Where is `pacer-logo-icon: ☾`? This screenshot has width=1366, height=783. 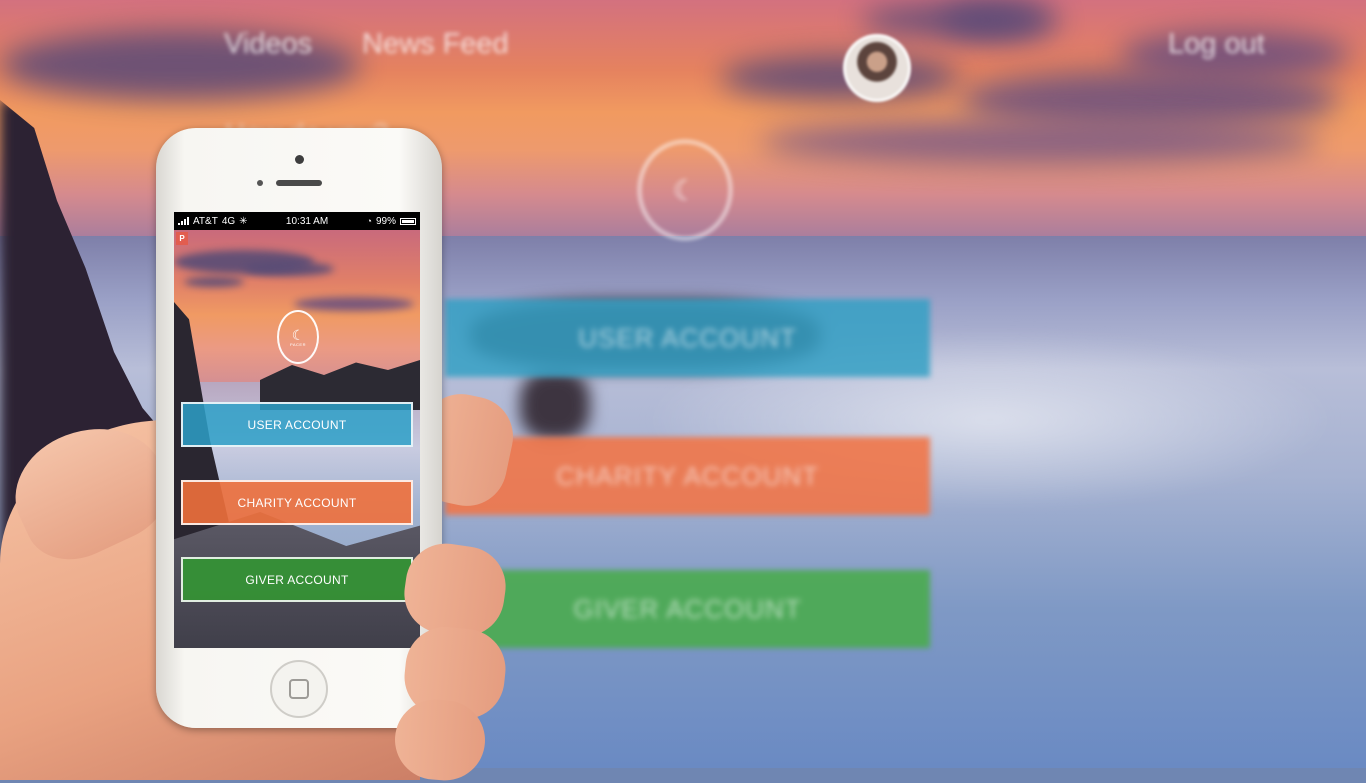
pacer-logo-icon: ☾ is located at coordinates (685, 190).